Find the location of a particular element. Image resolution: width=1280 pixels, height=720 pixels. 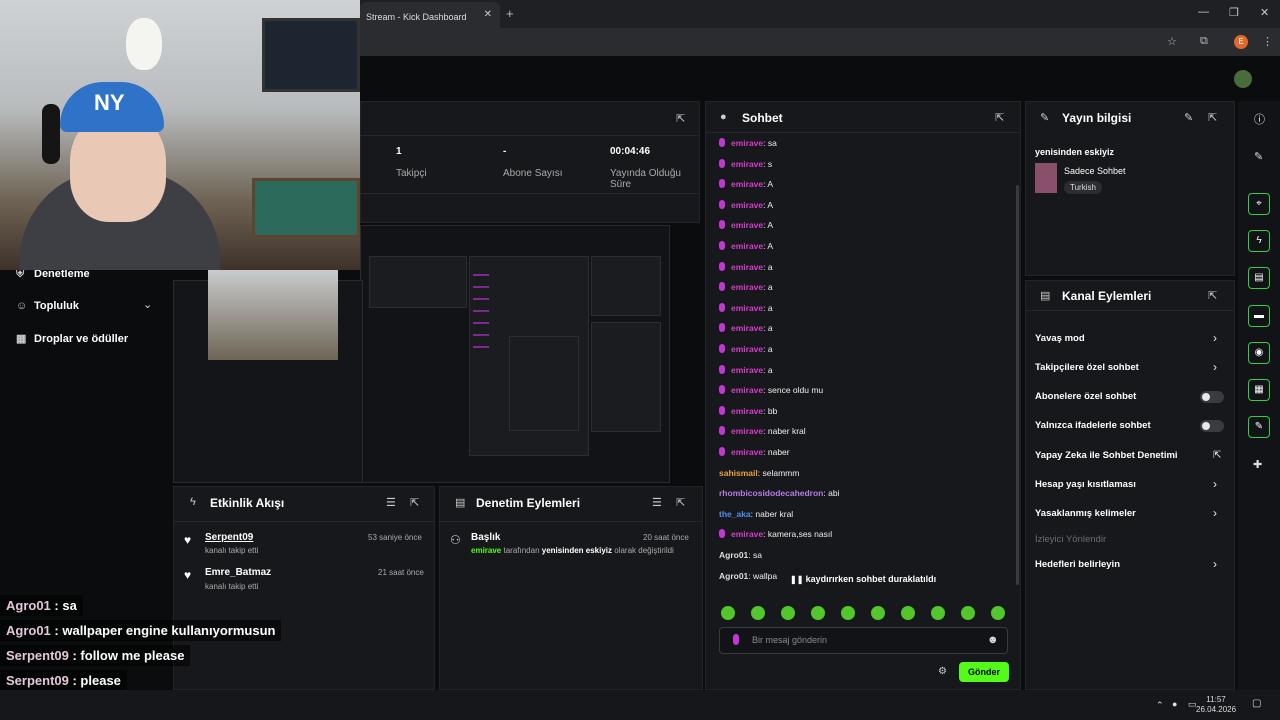

channel-action-item: Yalnızca ifadelerle sohbet is located at coordinates (1093, 425).